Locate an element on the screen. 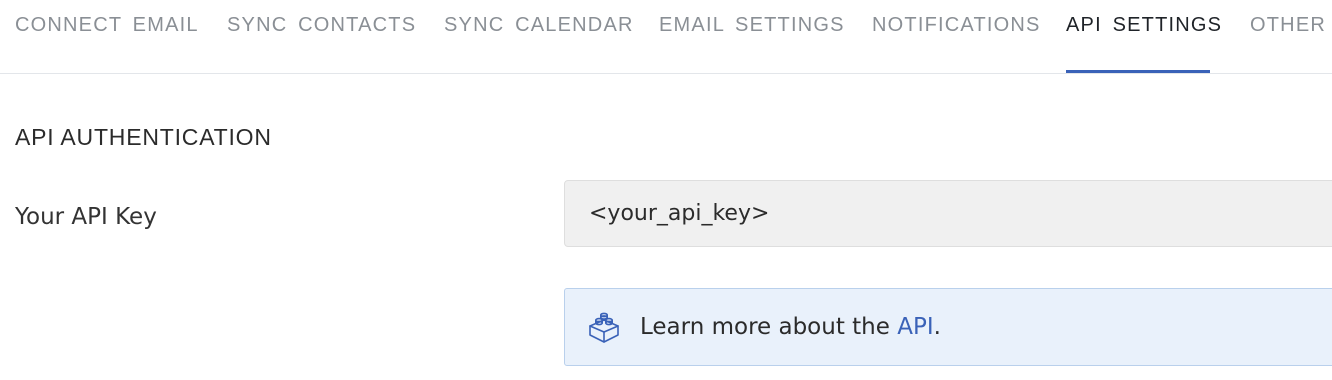  info-text-suffix: . is located at coordinates (937, 327).